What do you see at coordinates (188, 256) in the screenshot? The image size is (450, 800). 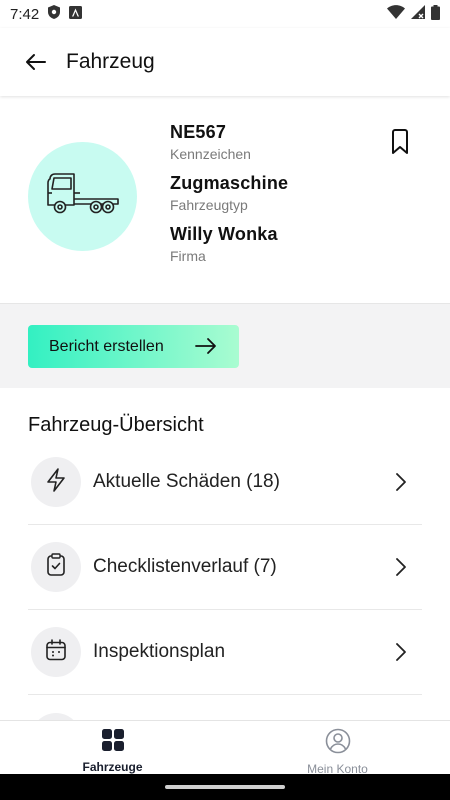 I see `vehicle-company-label: Firma` at bounding box center [188, 256].